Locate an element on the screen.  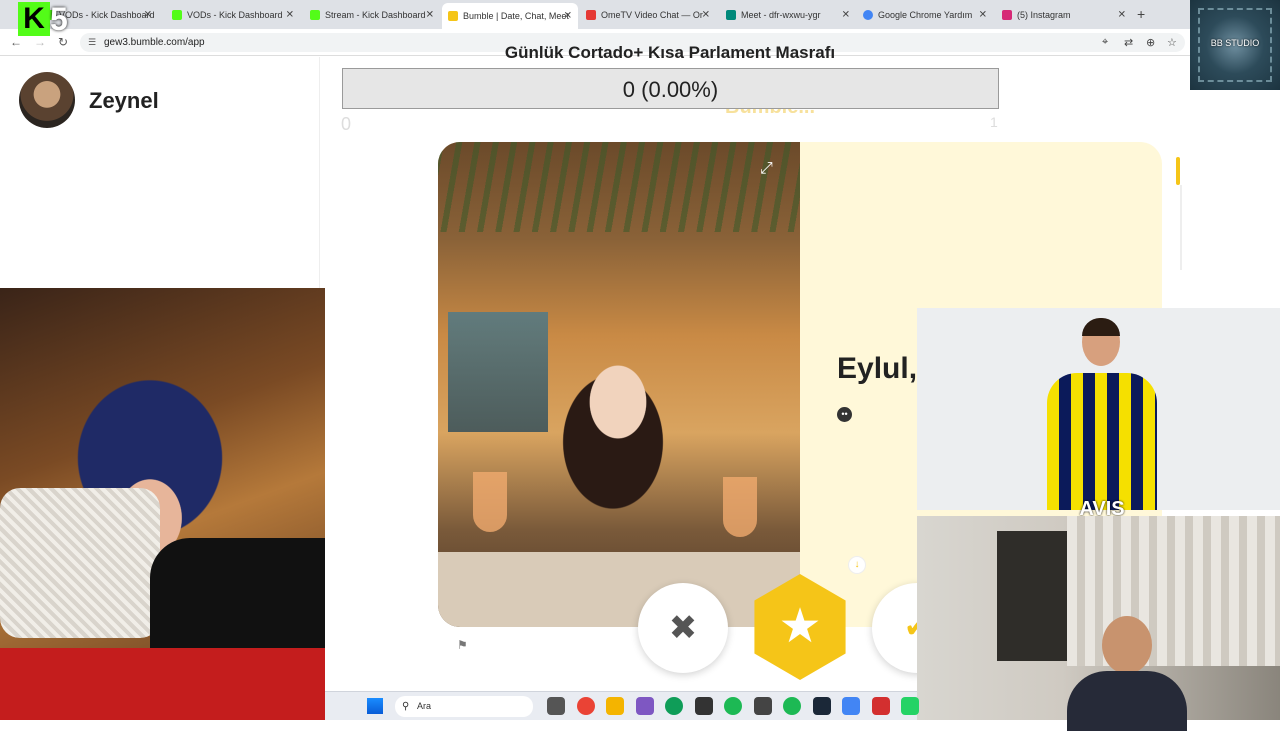
person-head is located at coordinates (1127, 645).